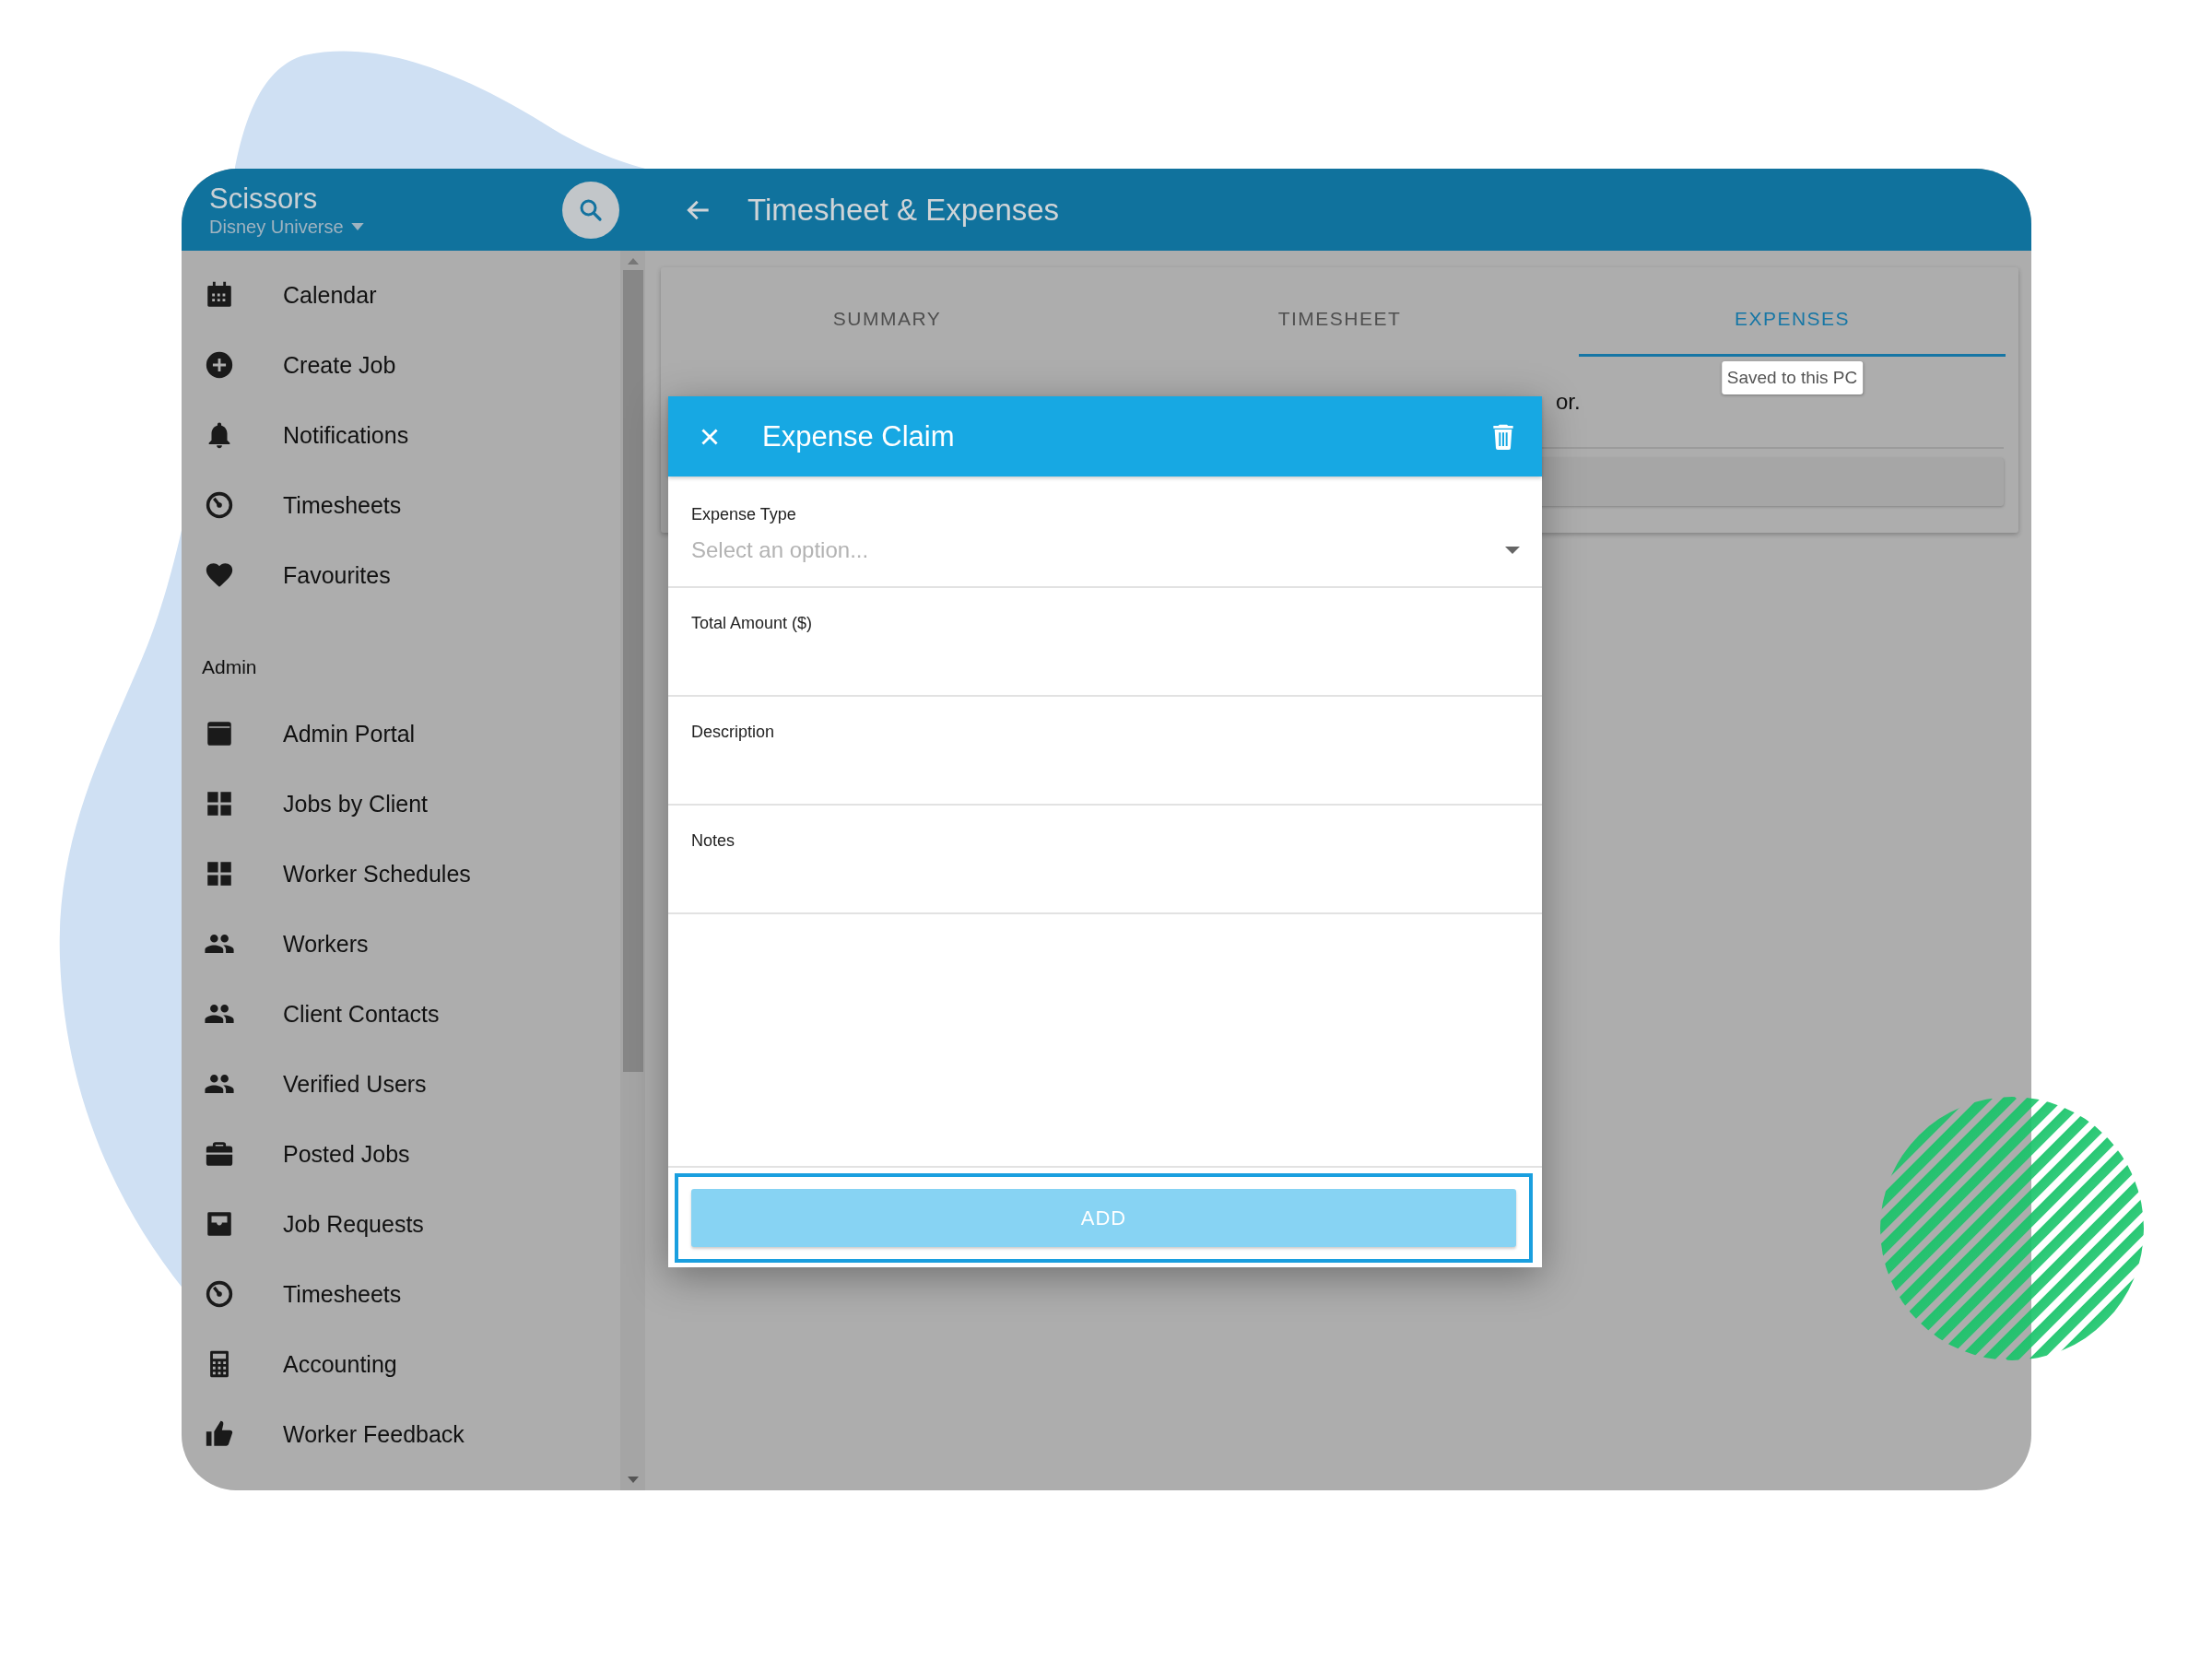 The image size is (2212, 1659). Describe the element at coordinates (1339, 312) in the screenshot. I see `tab: TIMESHEET` at that location.